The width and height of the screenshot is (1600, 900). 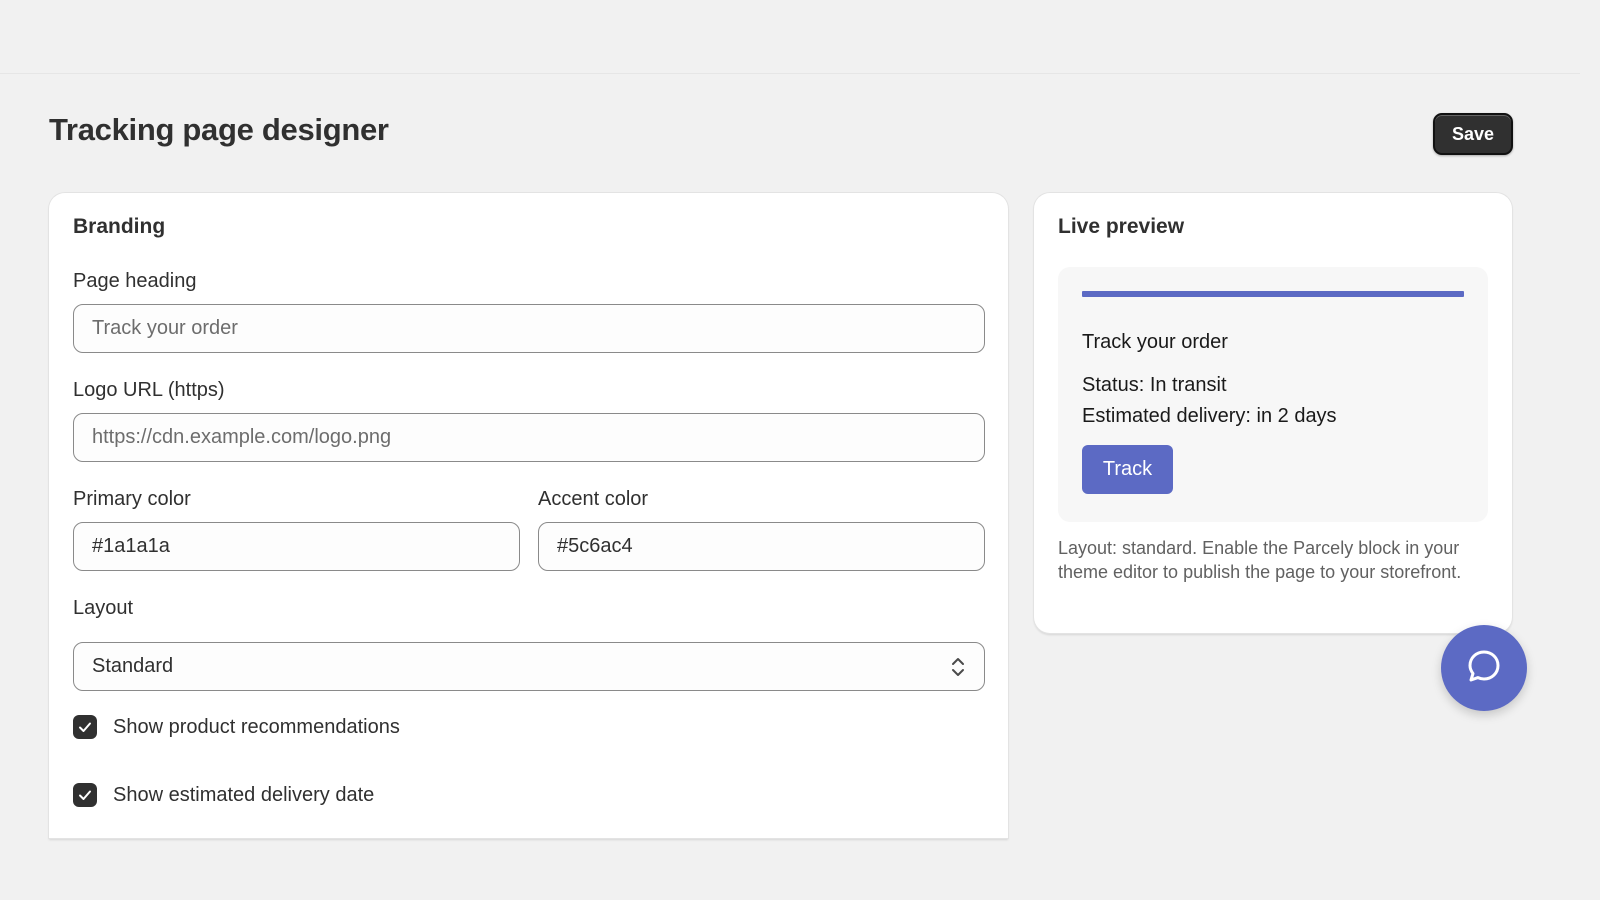 What do you see at coordinates (296, 546) in the screenshot?
I see `primary-color-input` at bounding box center [296, 546].